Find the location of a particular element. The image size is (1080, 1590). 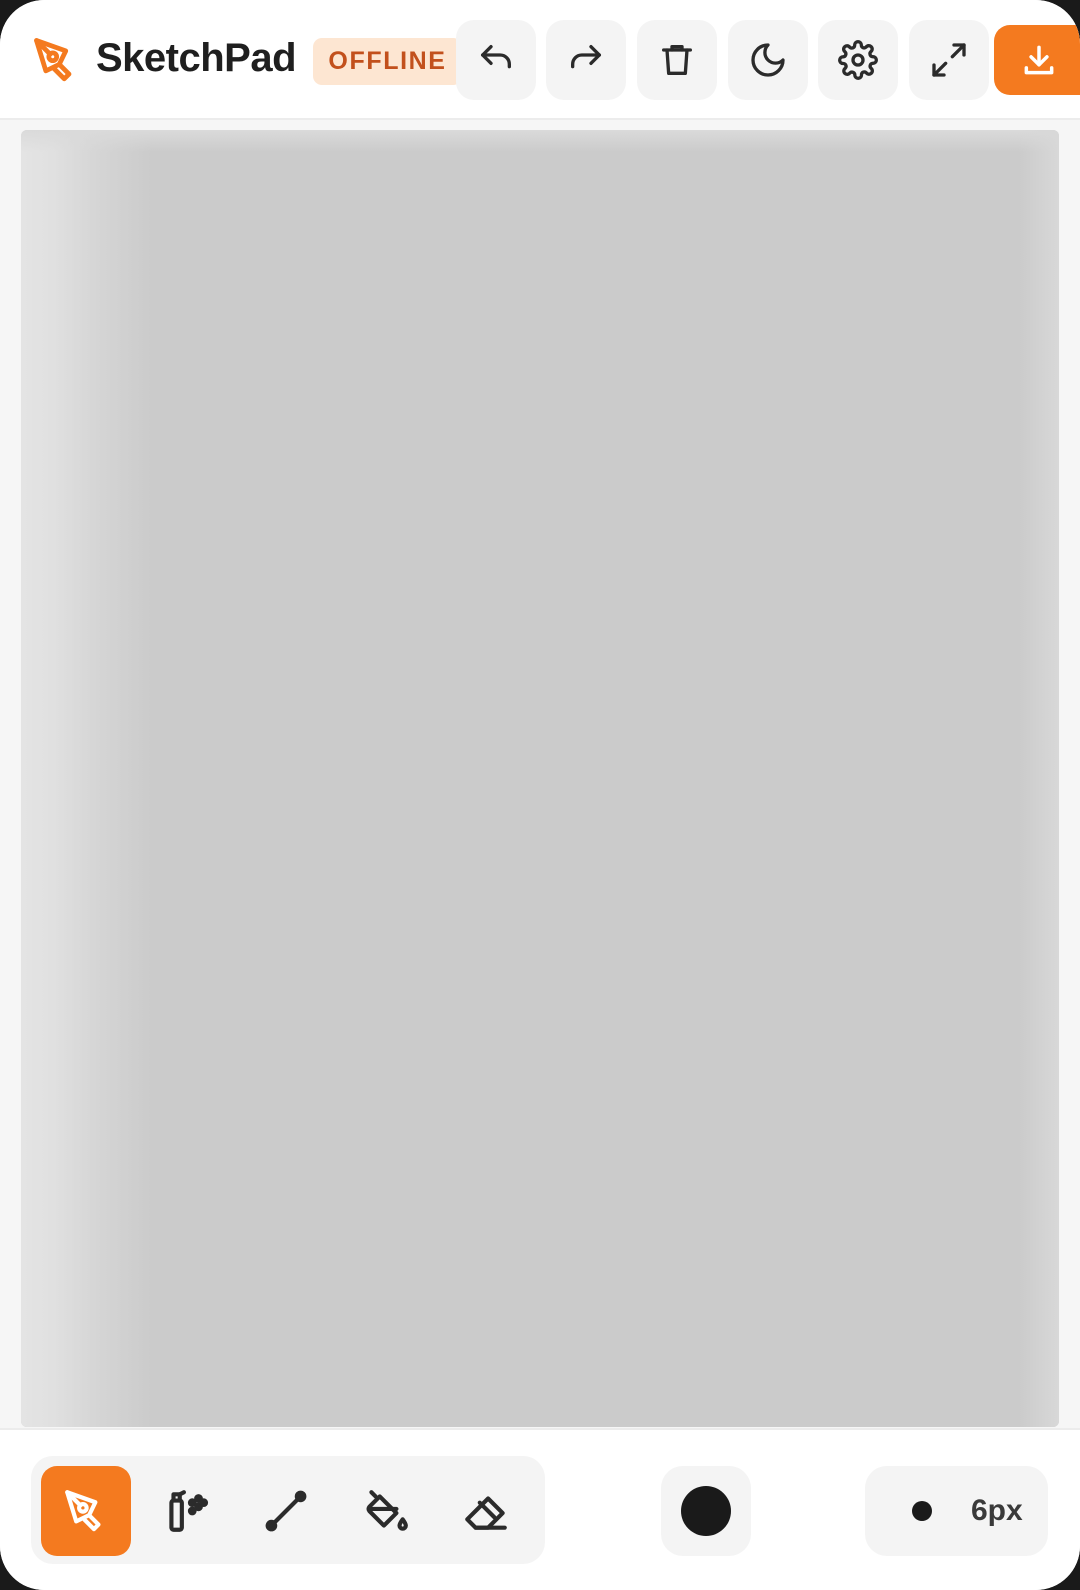

expand-icon is located at coordinates (949, 60).